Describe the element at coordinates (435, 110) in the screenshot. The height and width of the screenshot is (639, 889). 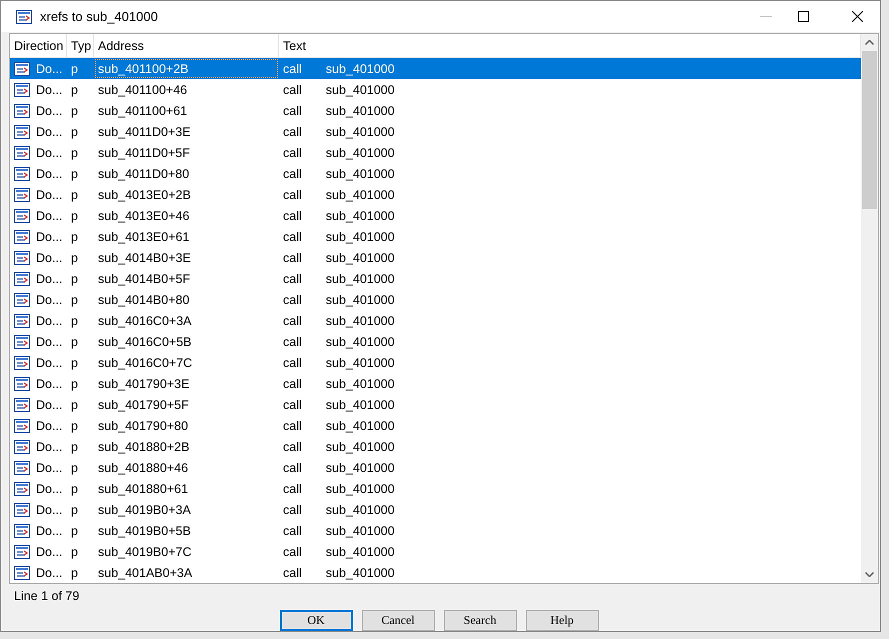
I see `xref-row: Do... p sub_401100+61 call sub_401000` at that location.